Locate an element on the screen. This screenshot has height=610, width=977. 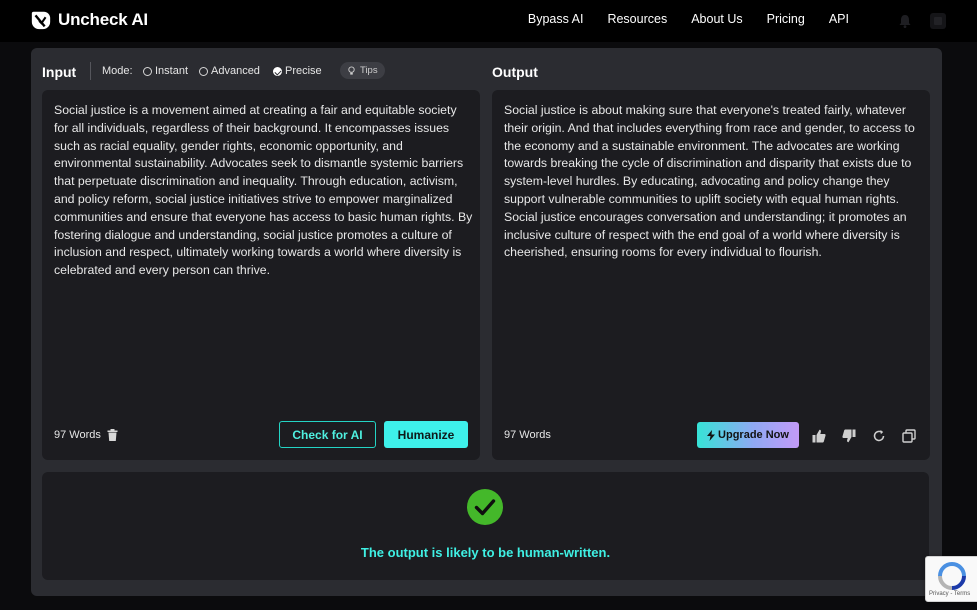
upgrade-label: Upgrade Now is located at coordinates (753, 435).